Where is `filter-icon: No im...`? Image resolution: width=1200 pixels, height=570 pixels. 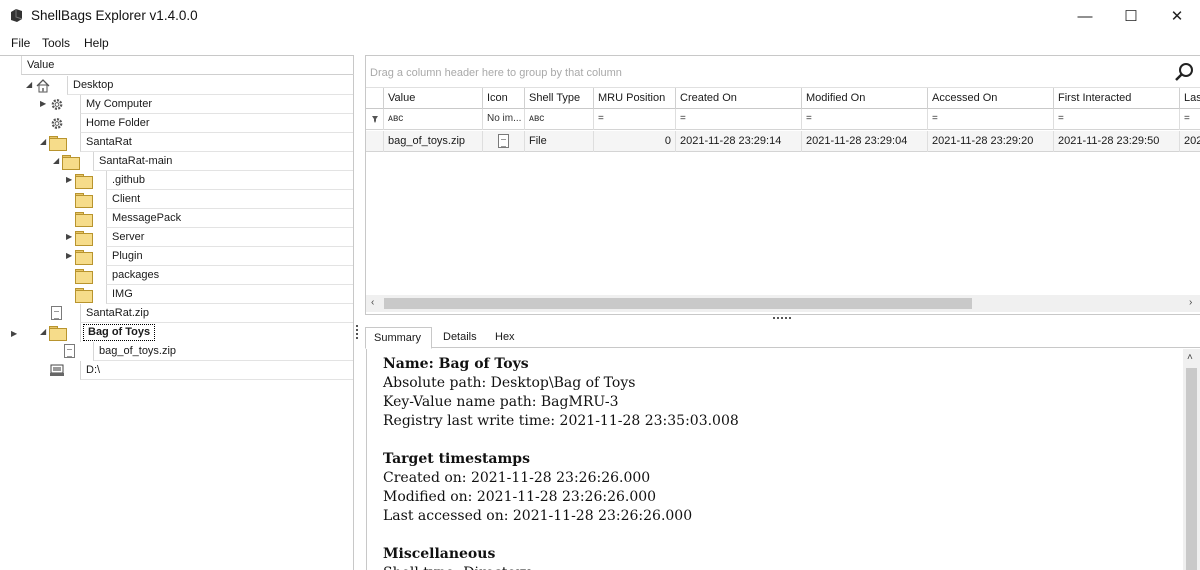
filter-icon: No im... is located at coordinates (503, 119).